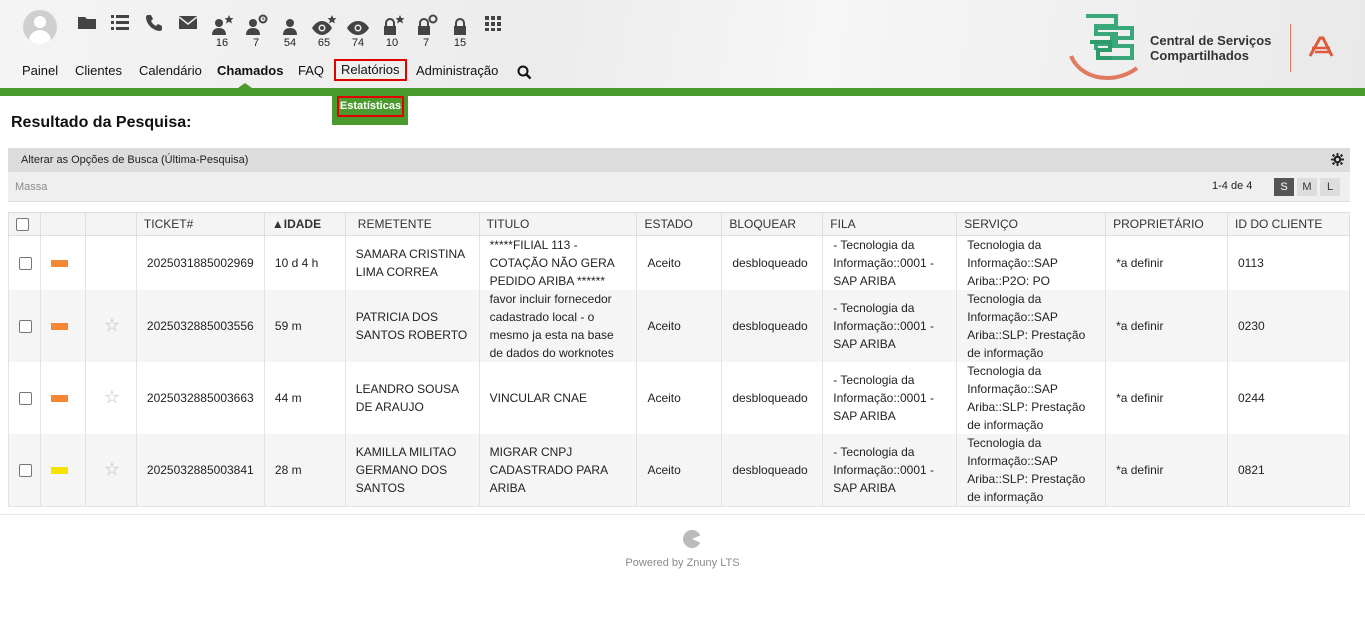 This screenshot has height=640, width=1365. Describe the element at coordinates (358, 43) in the screenshot. I see `watched-total-count: 74` at that location.